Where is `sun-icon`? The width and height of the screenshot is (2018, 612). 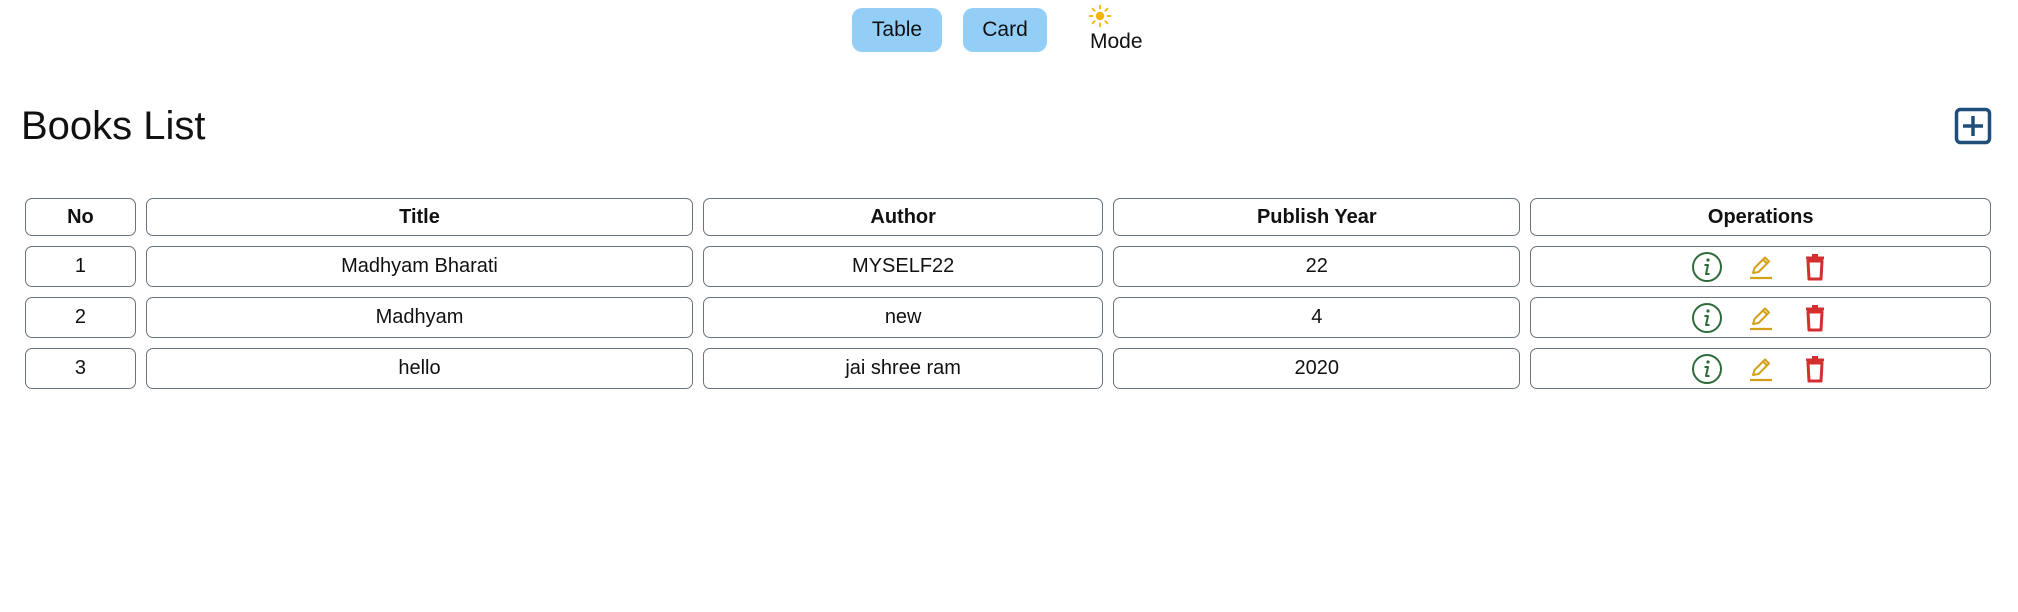 sun-icon is located at coordinates (1100, 16).